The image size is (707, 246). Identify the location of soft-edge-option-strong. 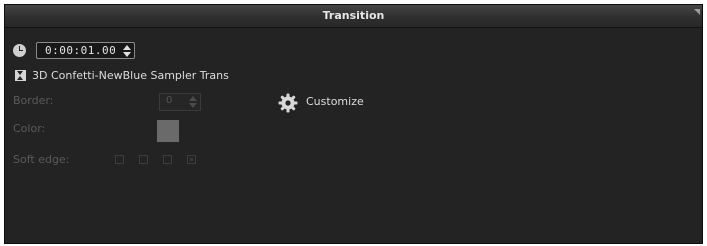
(191, 159).